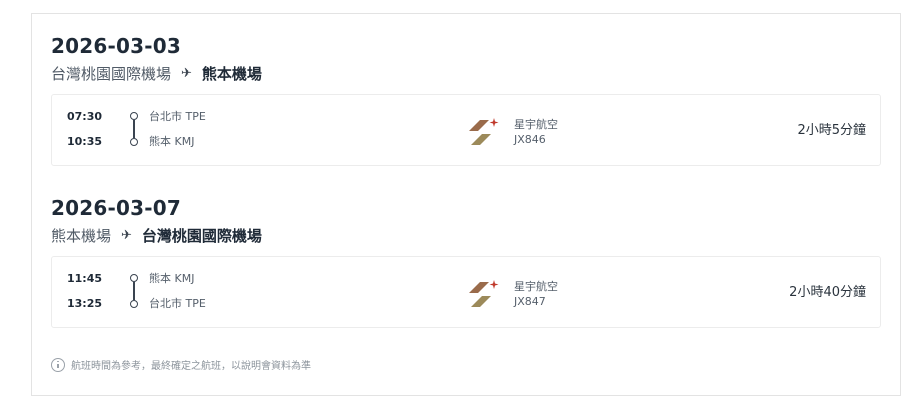  I want to click on arrival-city: 熊本 KMJ, so click(172, 141).